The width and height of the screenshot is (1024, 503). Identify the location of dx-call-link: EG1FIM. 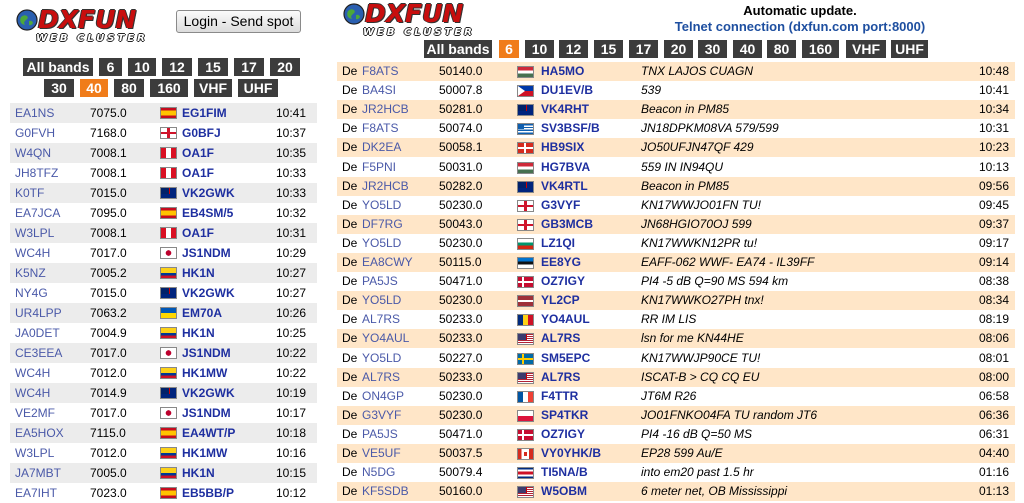
(224, 113).